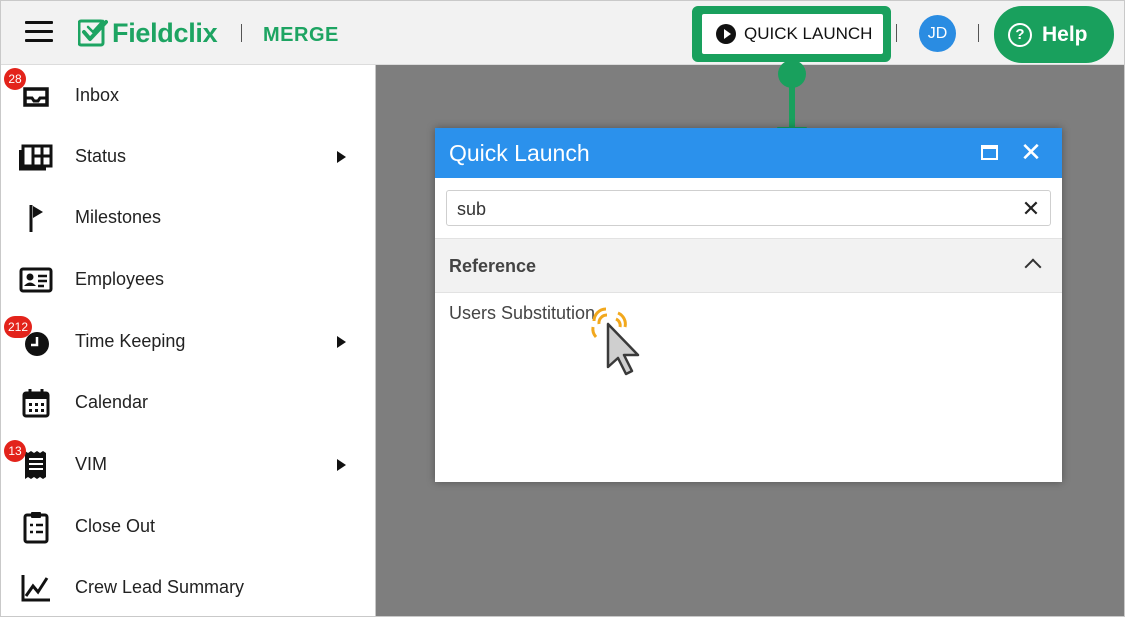  Describe the element at coordinates (727, 209) in the screenshot. I see `search-input` at that location.